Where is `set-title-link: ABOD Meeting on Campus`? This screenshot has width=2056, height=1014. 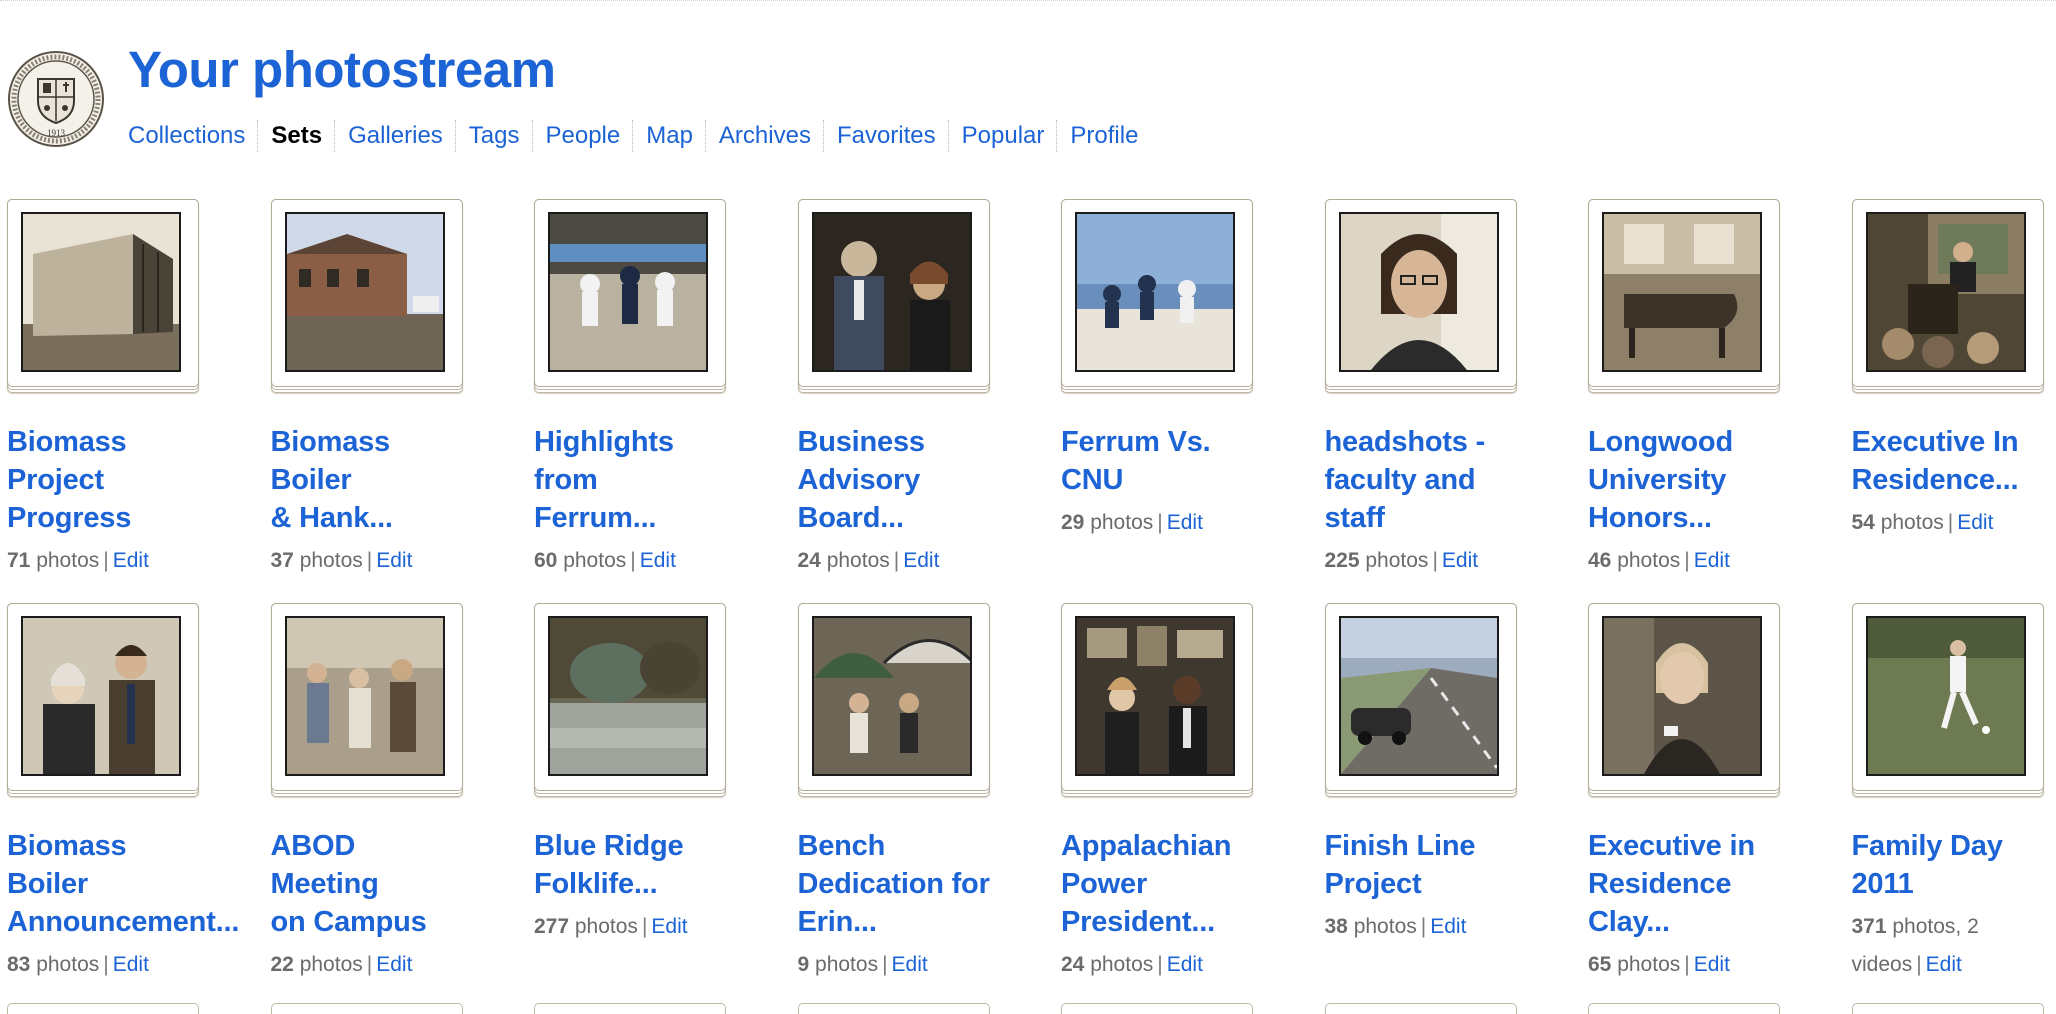
set-title-link: ABOD Meeting on Campus is located at coordinates (368, 884).